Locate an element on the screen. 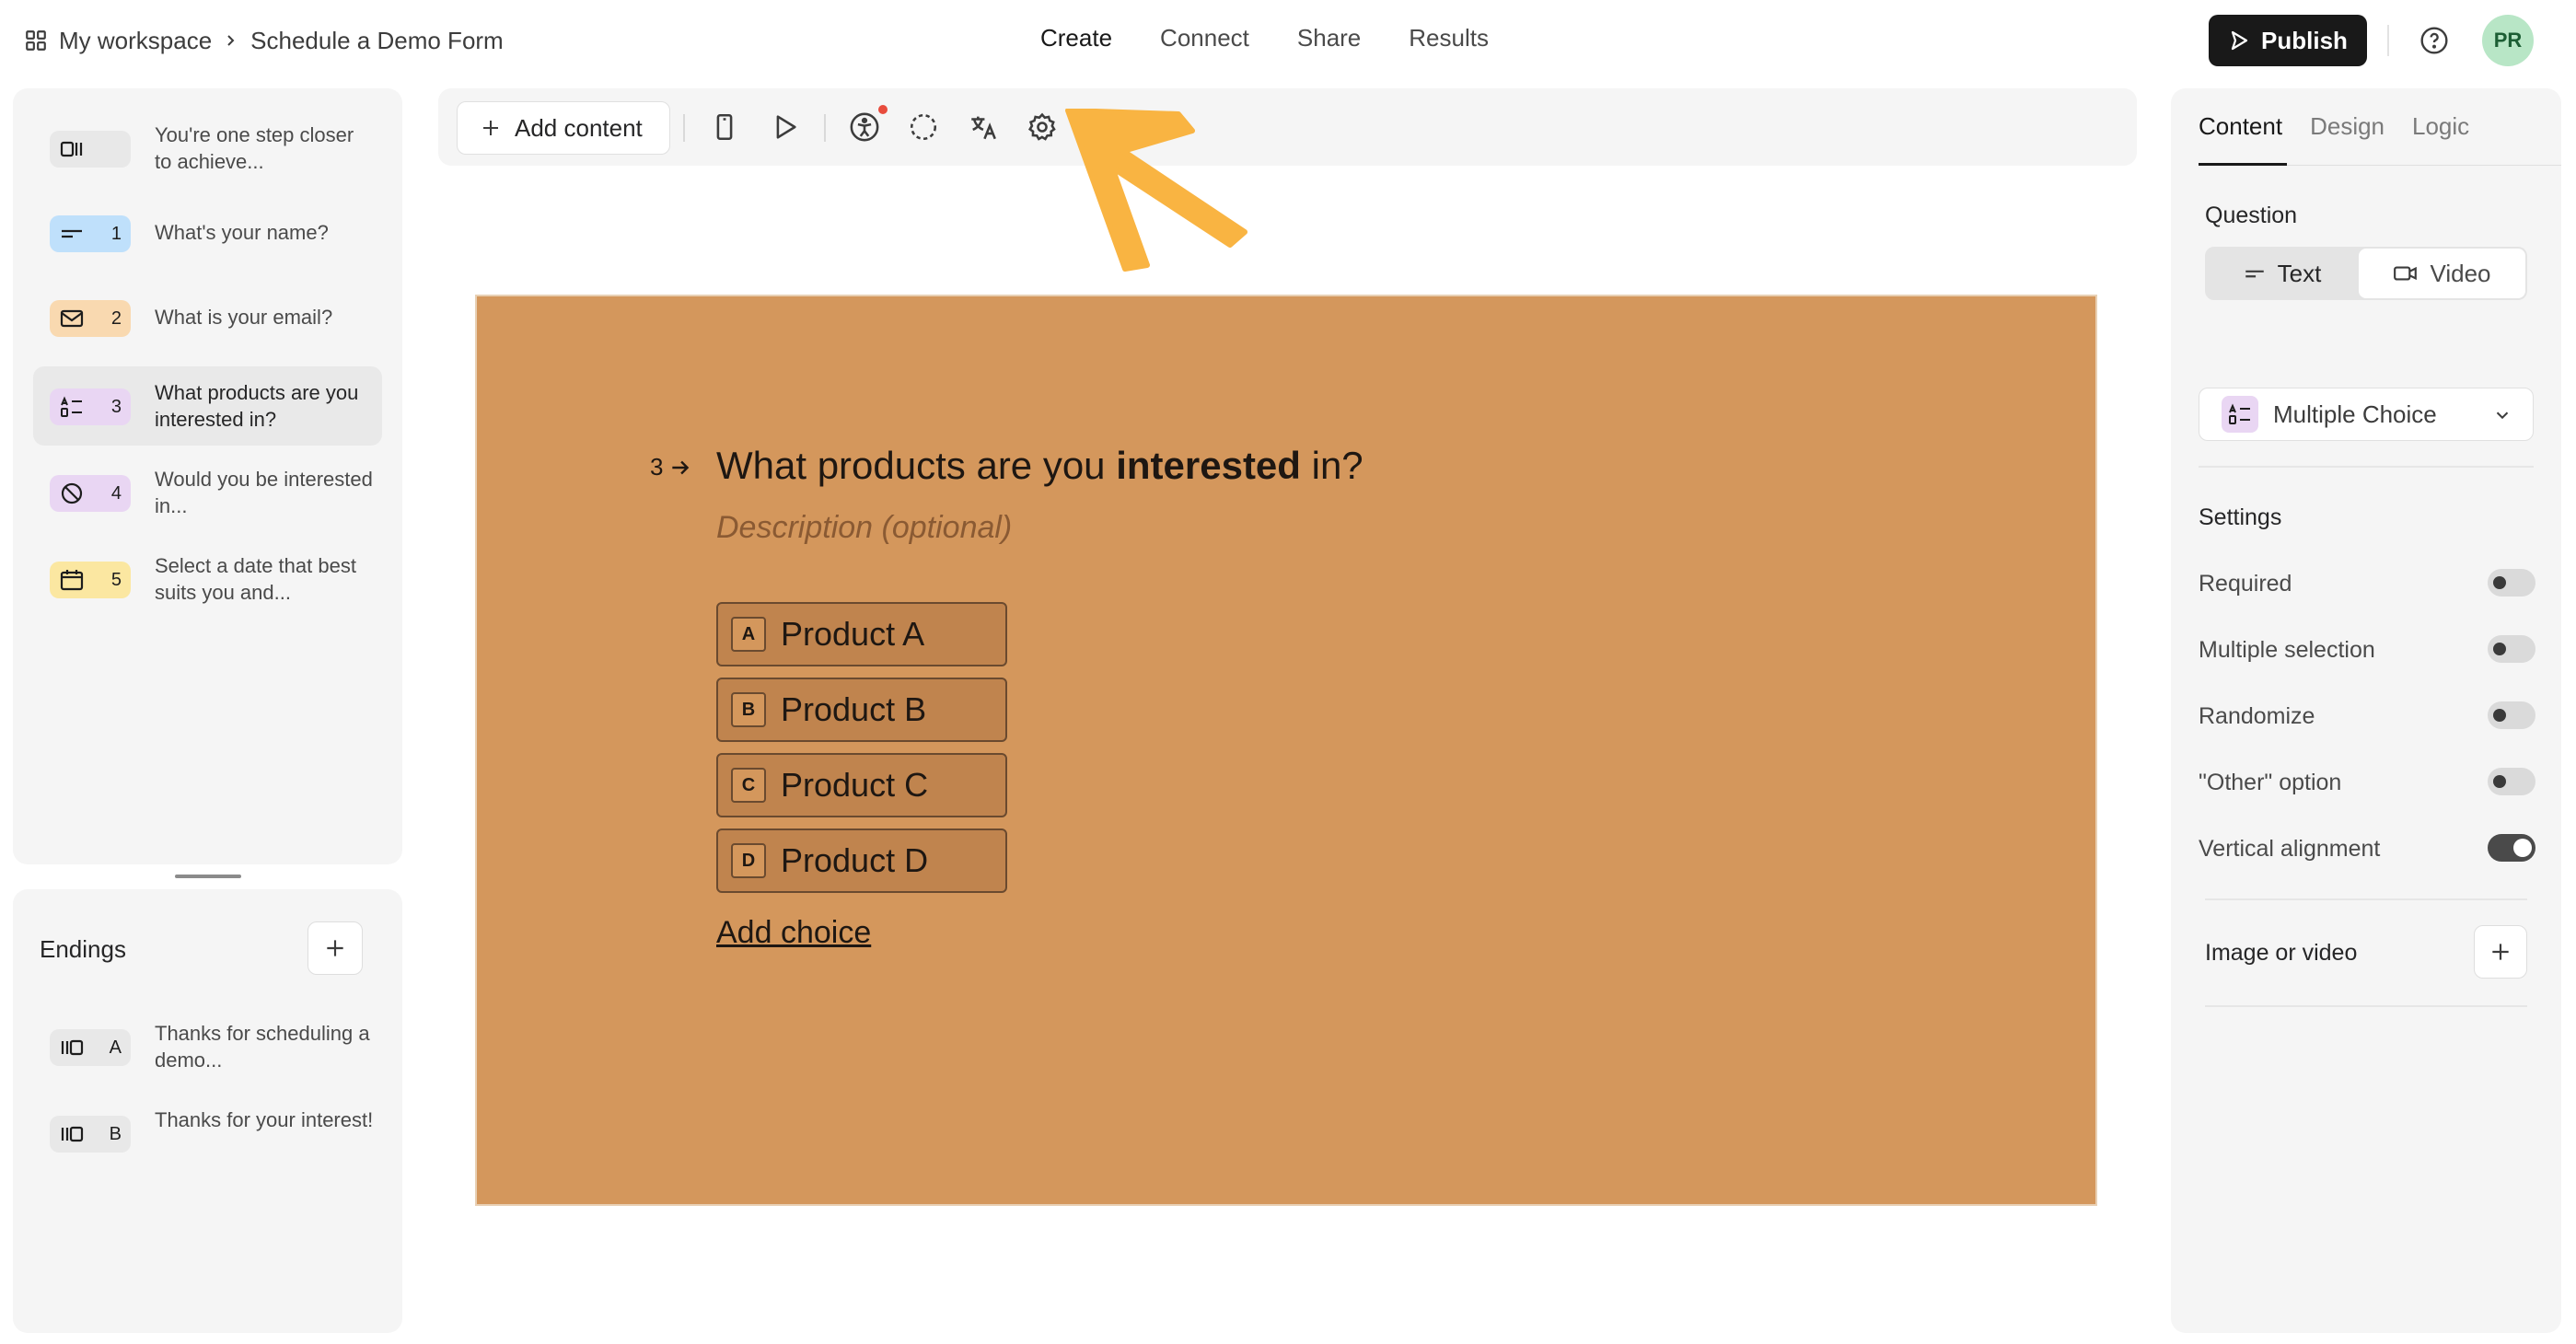  question-title: What products are you interested in? is located at coordinates (1039, 466).